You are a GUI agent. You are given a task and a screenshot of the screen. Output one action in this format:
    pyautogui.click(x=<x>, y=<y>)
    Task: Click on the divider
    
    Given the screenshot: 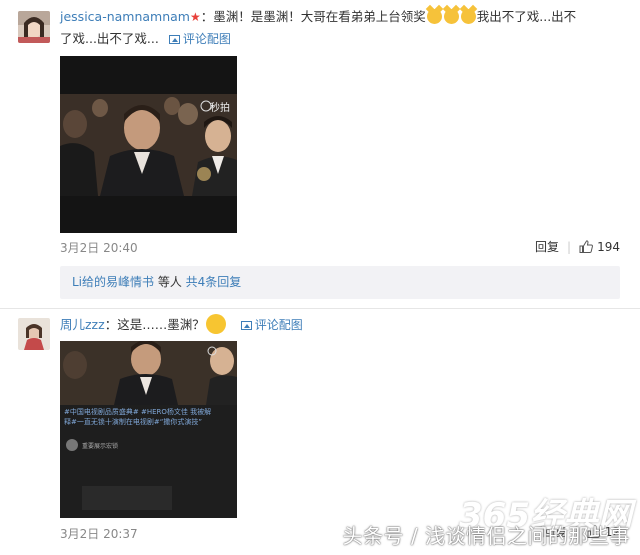 What is the action you would take?
    pyautogui.click(x=320, y=308)
    